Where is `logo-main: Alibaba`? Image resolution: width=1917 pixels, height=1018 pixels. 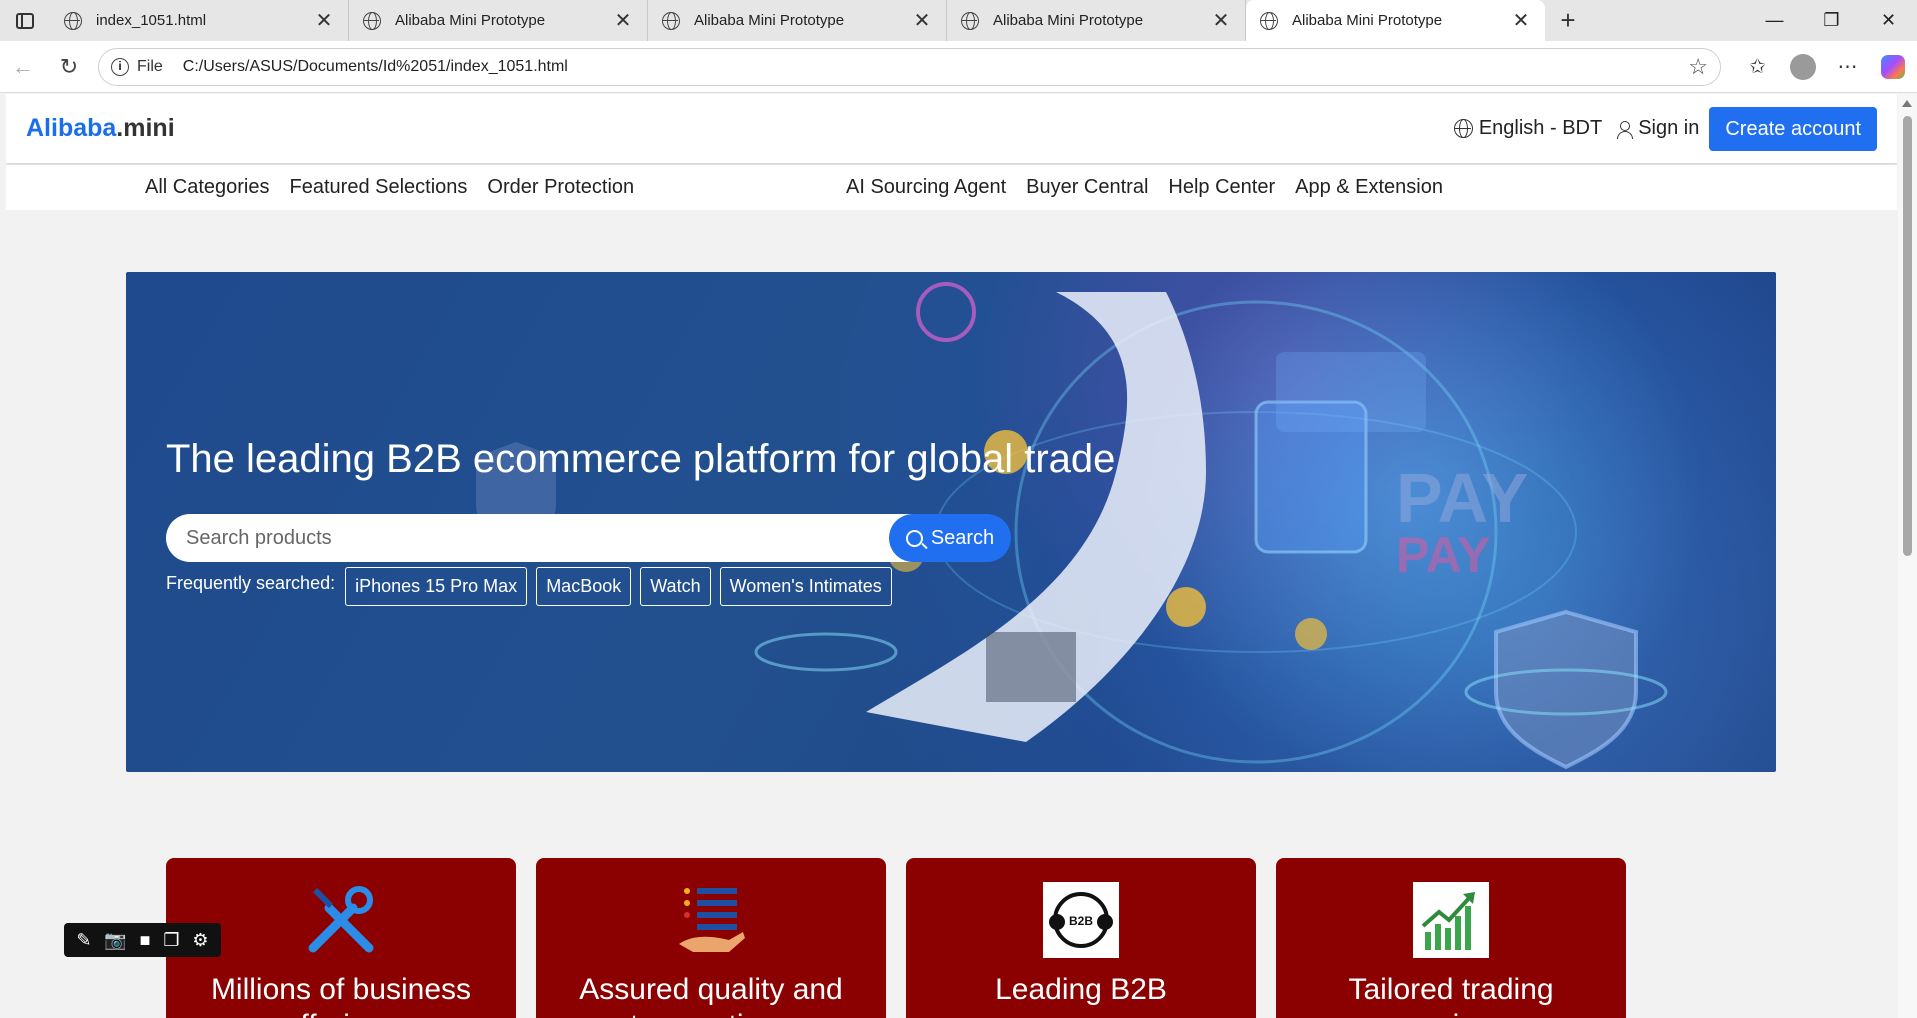
logo-main: Alibaba is located at coordinates (71, 128).